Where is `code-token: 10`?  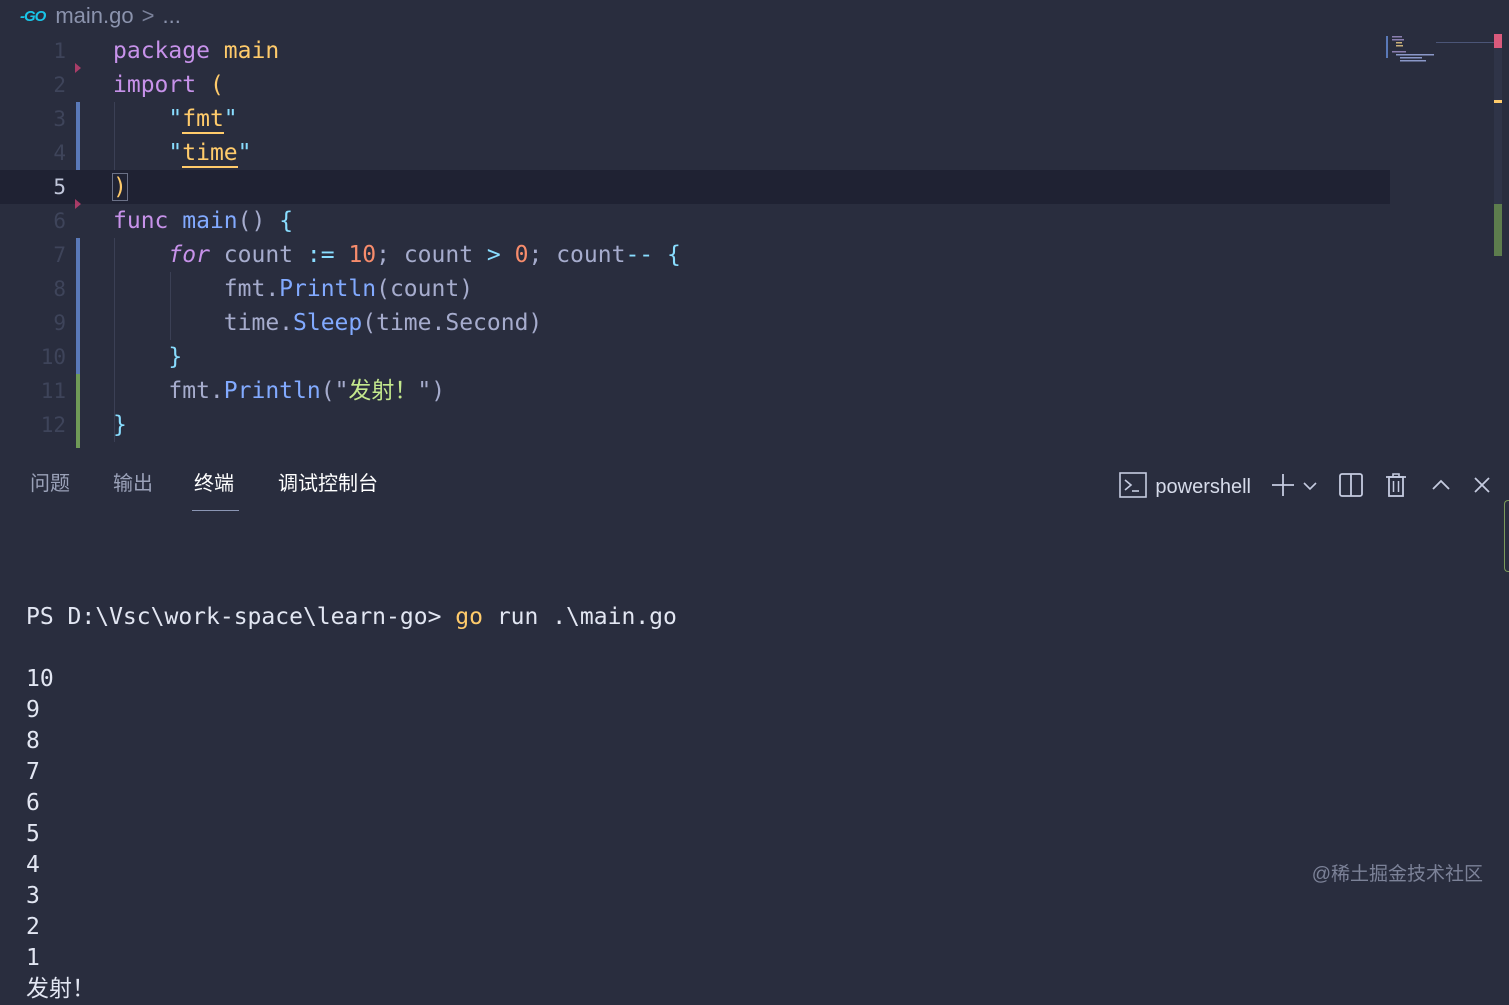 code-token: 10 is located at coordinates (362, 255).